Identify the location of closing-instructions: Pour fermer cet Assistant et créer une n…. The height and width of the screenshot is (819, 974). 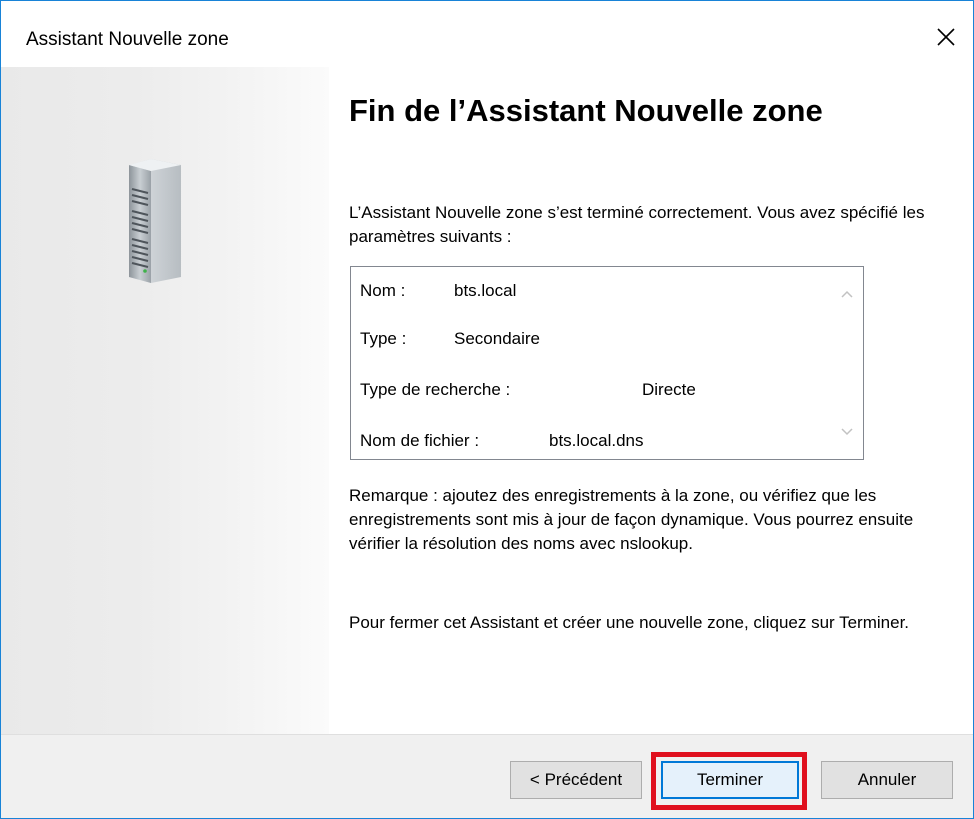
(629, 622).